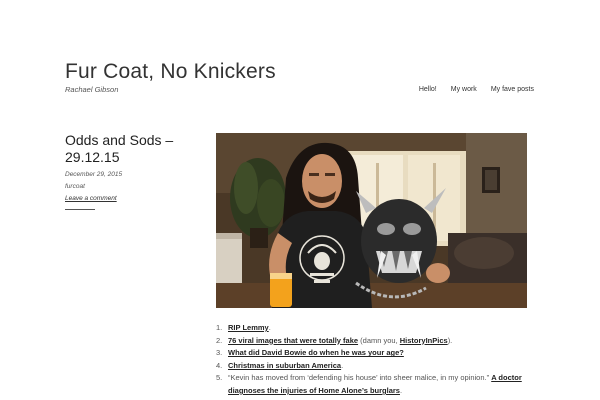 This screenshot has height=400, width=600. I want to click on list-number: 4., so click(219, 365).